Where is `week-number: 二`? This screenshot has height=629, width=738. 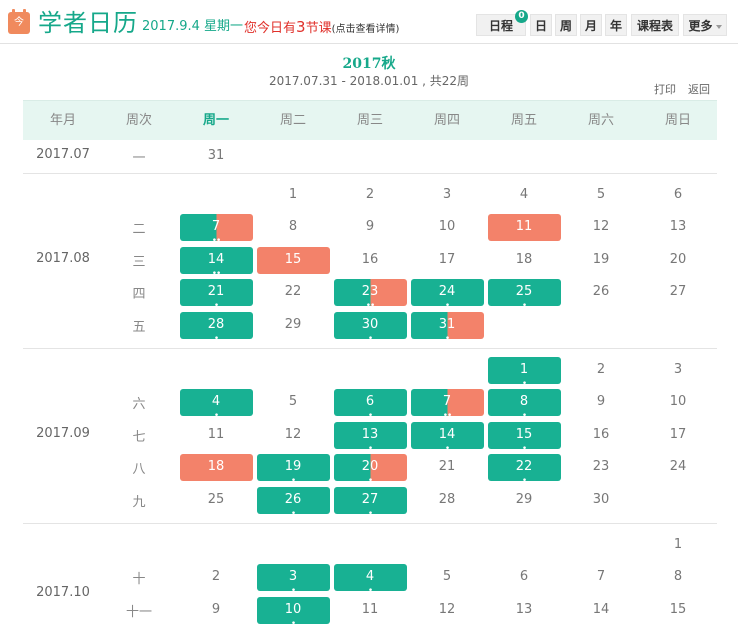
week-number: 二 is located at coordinates (139, 230).